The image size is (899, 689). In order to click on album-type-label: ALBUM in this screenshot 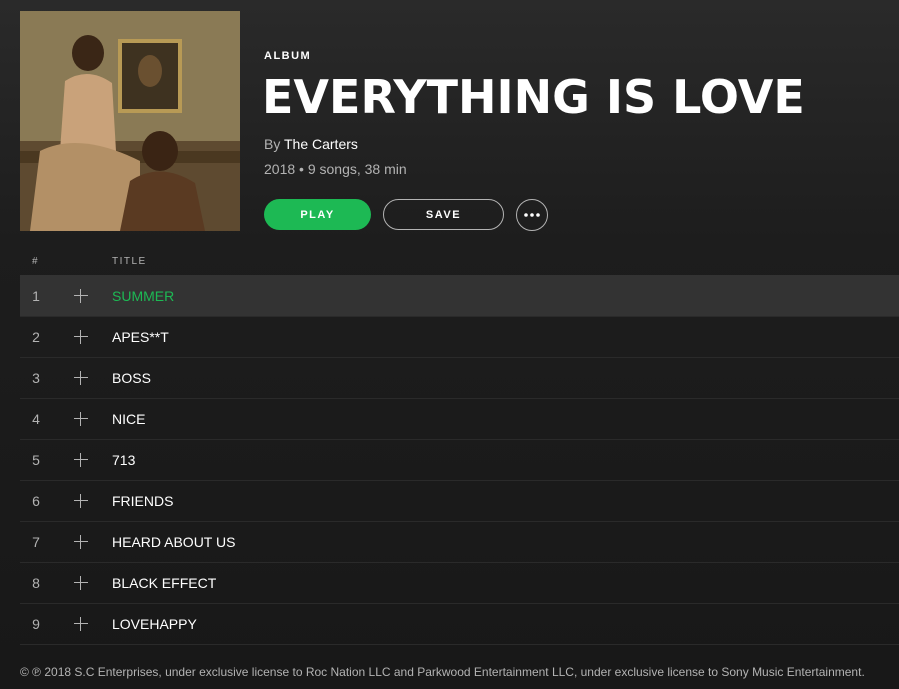, I will do `click(288, 56)`.